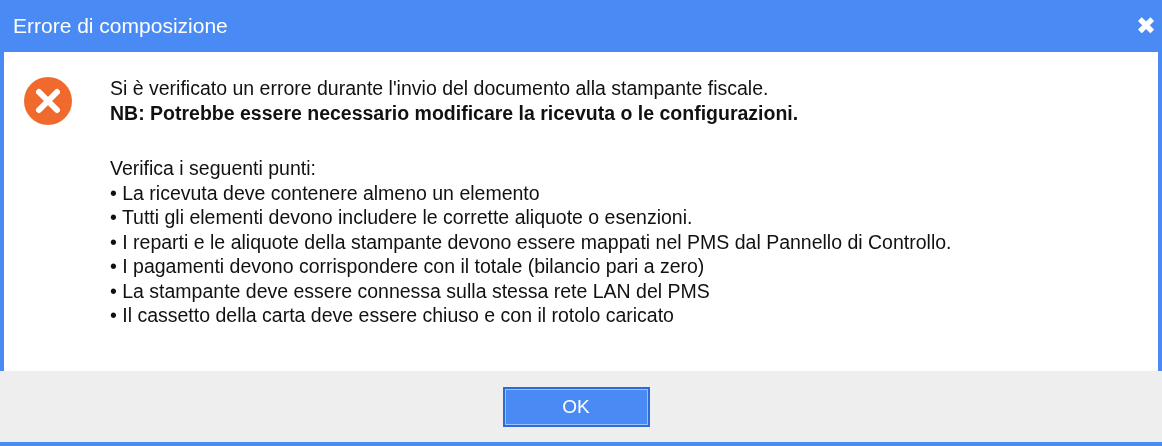 This screenshot has width=1162, height=446. I want to click on ok-button: OK, so click(576, 406).